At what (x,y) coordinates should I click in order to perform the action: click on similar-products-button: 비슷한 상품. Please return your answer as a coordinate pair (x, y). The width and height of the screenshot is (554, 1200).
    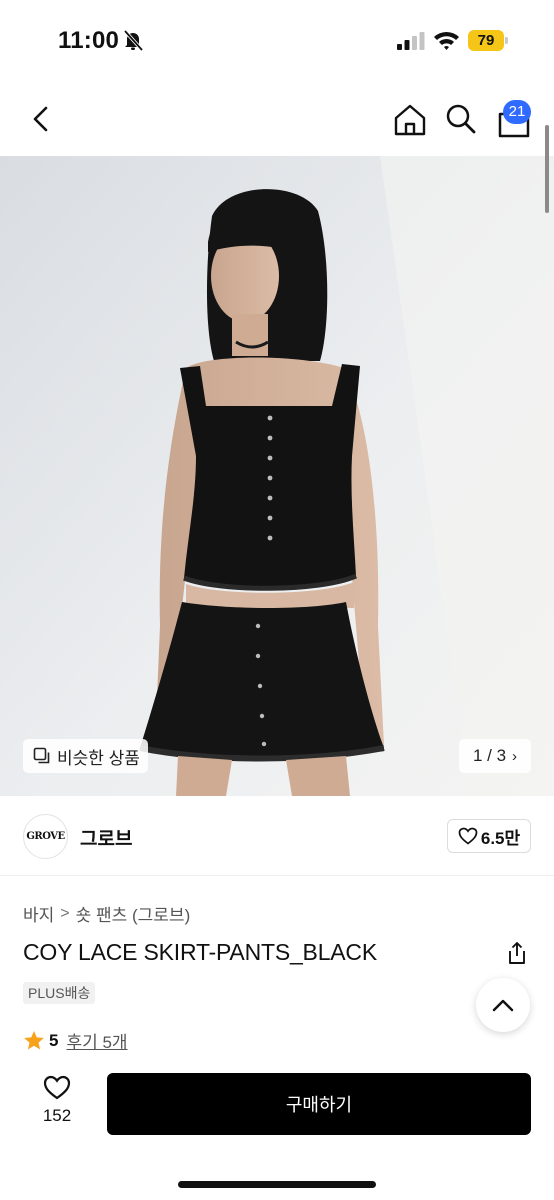
    Looking at the image, I should click on (85, 756).